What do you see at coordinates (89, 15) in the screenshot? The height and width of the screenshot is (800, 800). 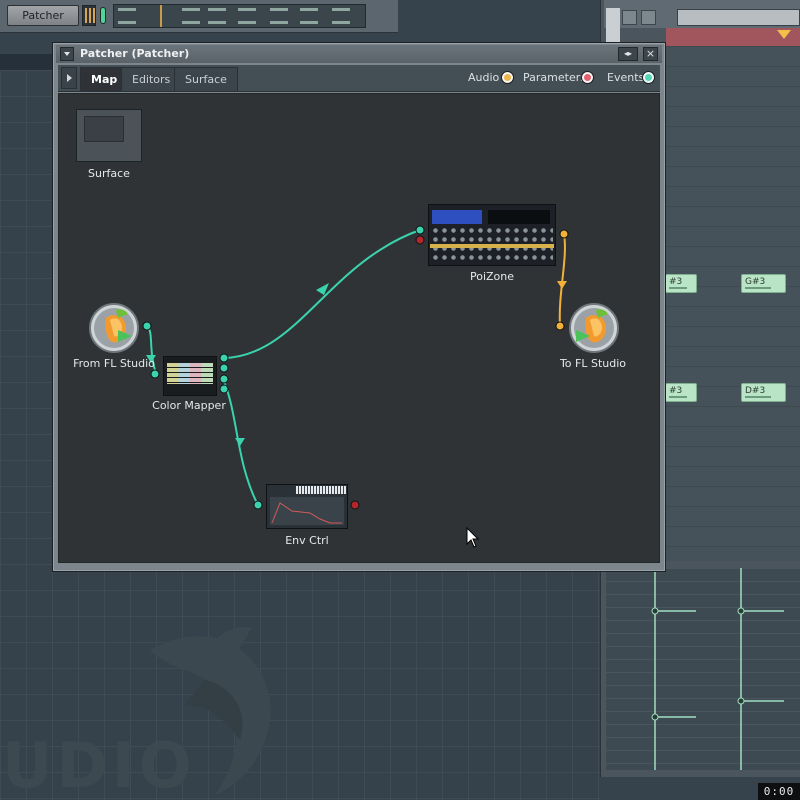 I see `channel-volume-meter` at bounding box center [89, 15].